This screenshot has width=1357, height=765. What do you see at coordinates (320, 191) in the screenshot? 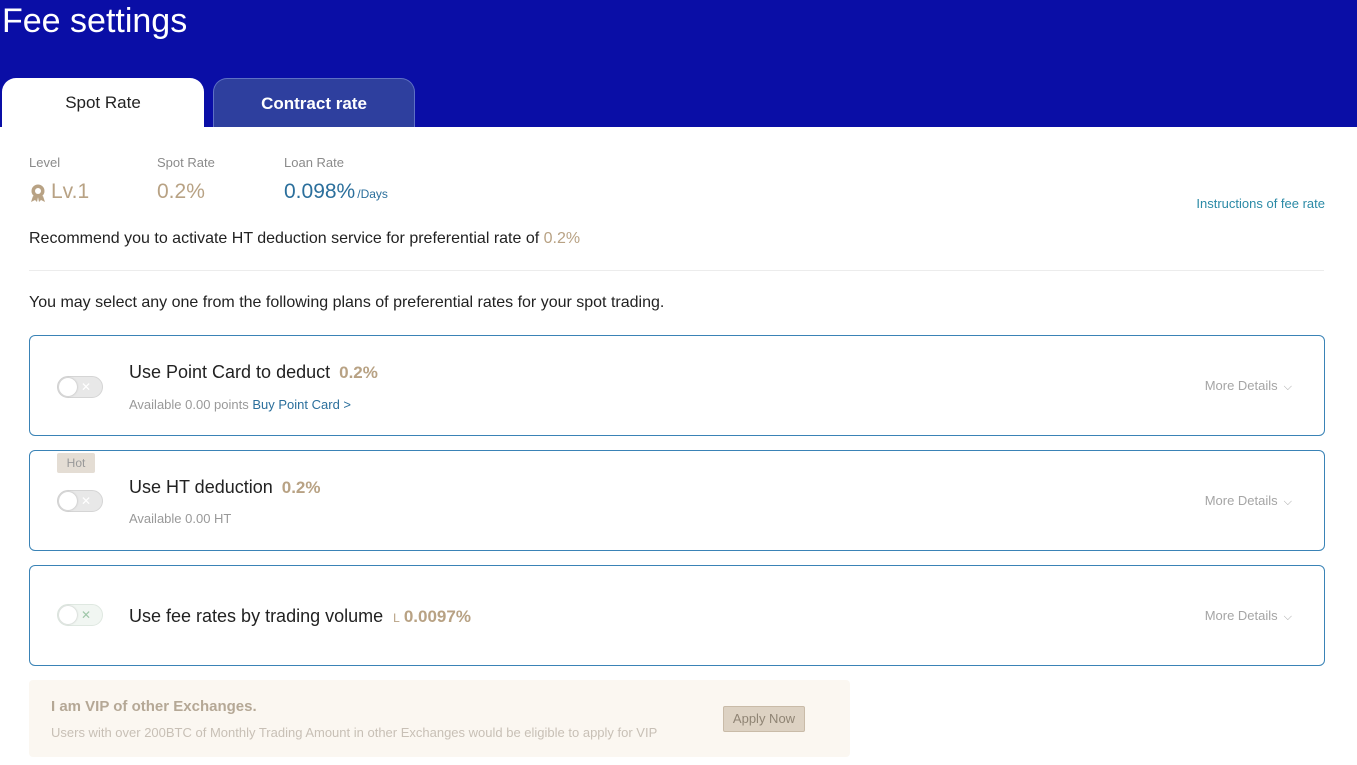
I see `loan-rate-value: 0.098%` at bounding box center [320, 191].